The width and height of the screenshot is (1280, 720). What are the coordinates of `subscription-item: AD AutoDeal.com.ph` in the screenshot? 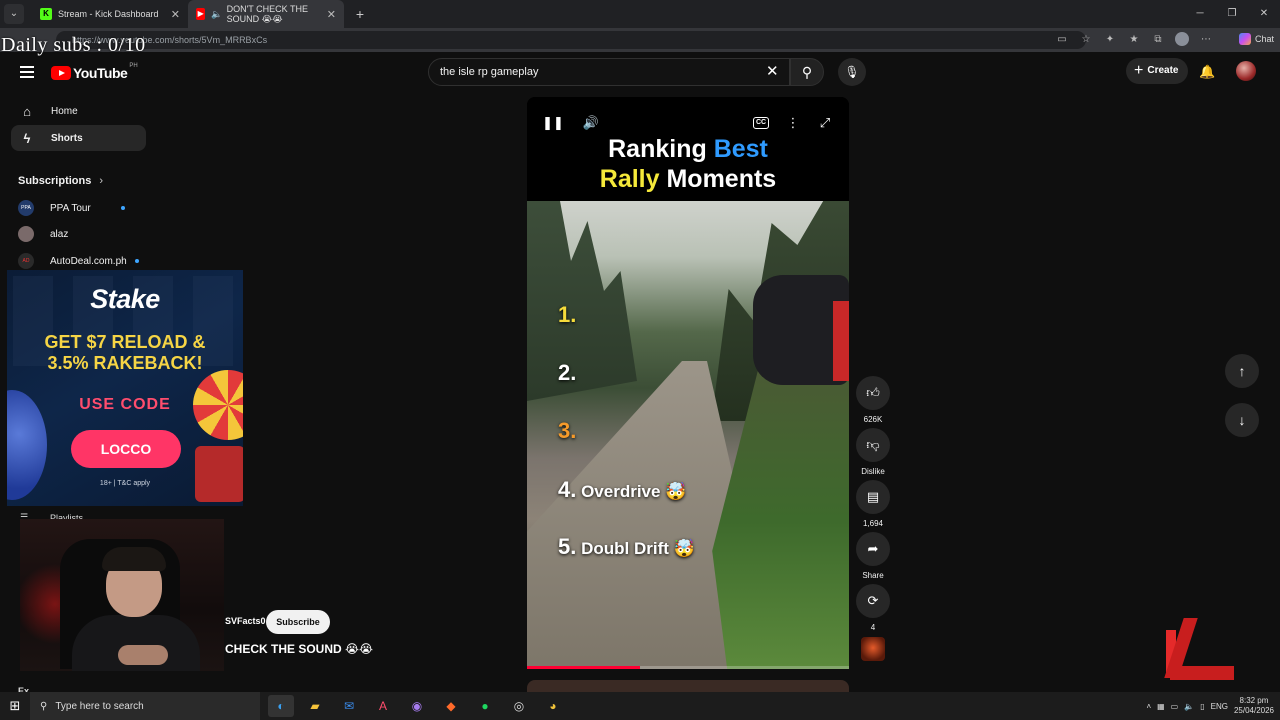 It's located at (78, 261).